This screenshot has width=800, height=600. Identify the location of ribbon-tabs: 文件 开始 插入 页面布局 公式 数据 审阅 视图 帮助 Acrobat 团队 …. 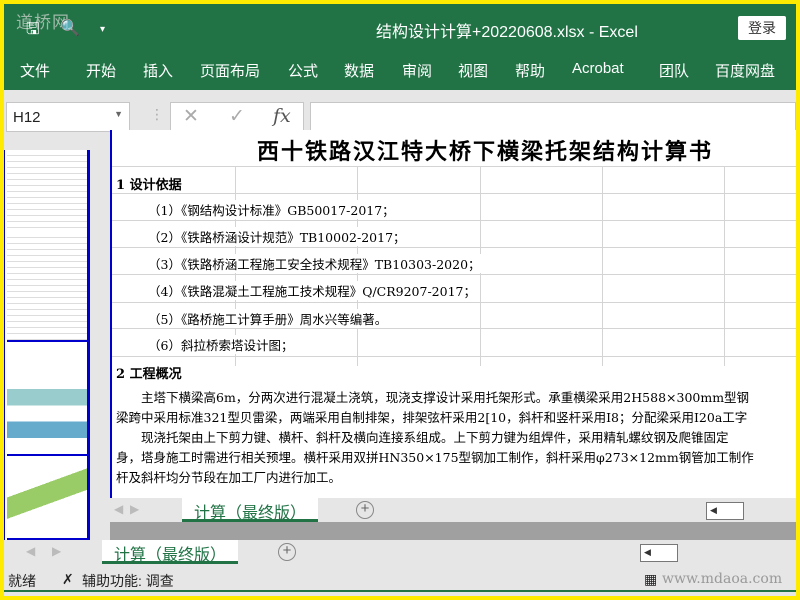
(400, 69).